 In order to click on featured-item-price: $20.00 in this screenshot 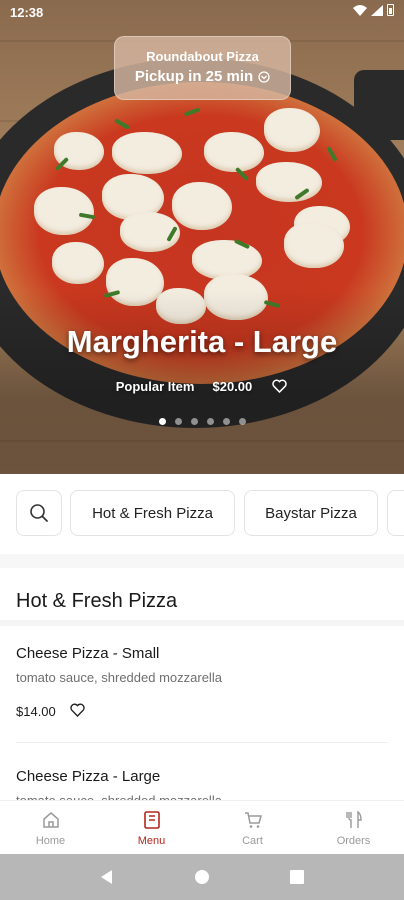, I will do `click(232, 386)`.